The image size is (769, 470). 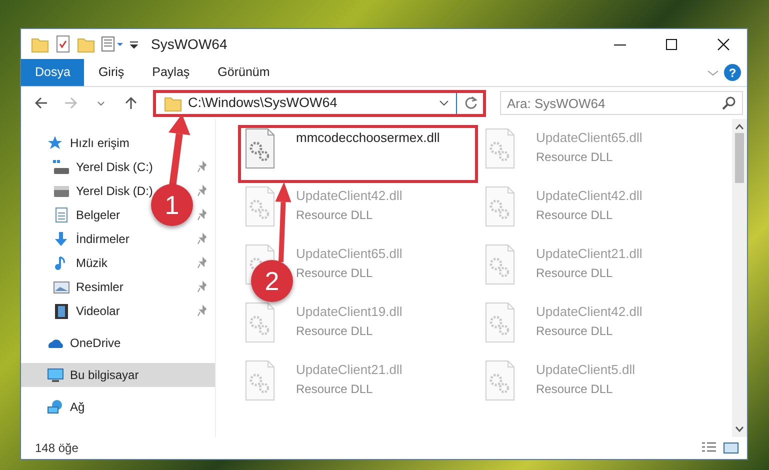 I want to click on scrollbar, so click(x=739, y=278).